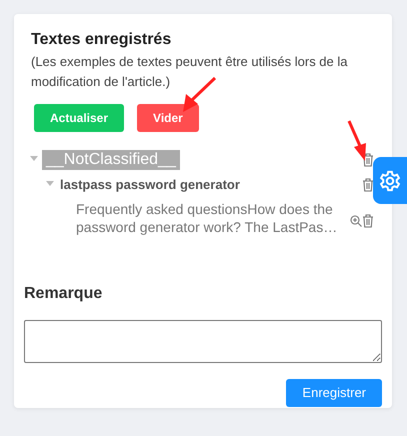 The image size is (407, 436). I want to click on refresh-button: Actualiser, so click(79, 118).